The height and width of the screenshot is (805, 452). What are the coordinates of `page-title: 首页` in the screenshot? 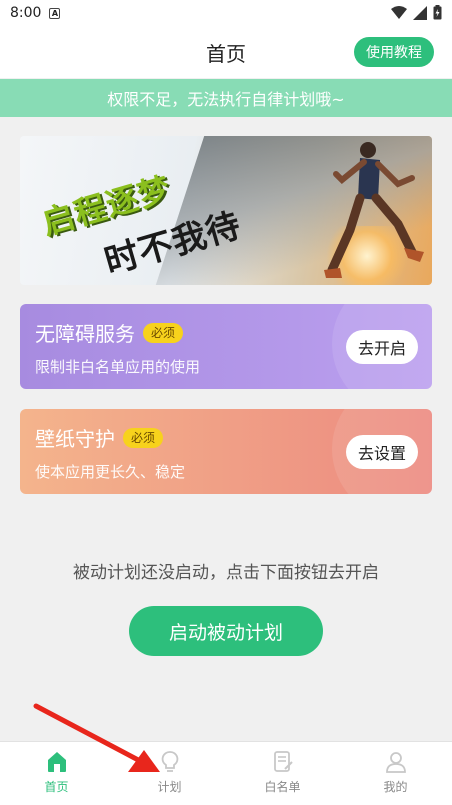 It's located at (226, 53).